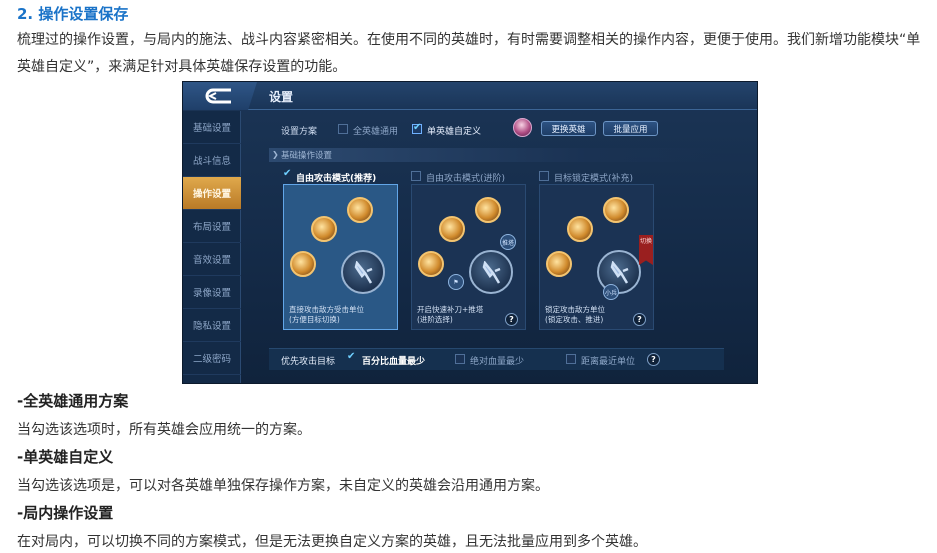 The width and height of the screenshot is (937, 553). Describe the element at coordinates (465, 177) in the screenshot. I see `mode2-title: 自由攻击模式(进阶)` at that location.